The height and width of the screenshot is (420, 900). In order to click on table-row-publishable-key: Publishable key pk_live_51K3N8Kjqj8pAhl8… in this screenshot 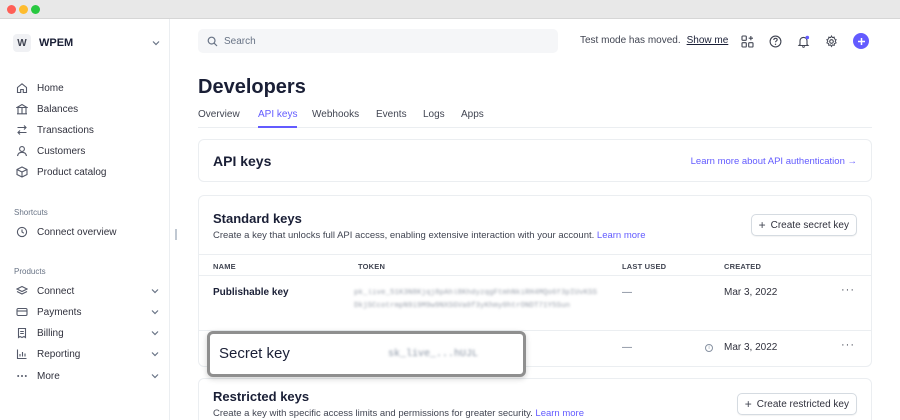, I will do `click(535, 303)`.